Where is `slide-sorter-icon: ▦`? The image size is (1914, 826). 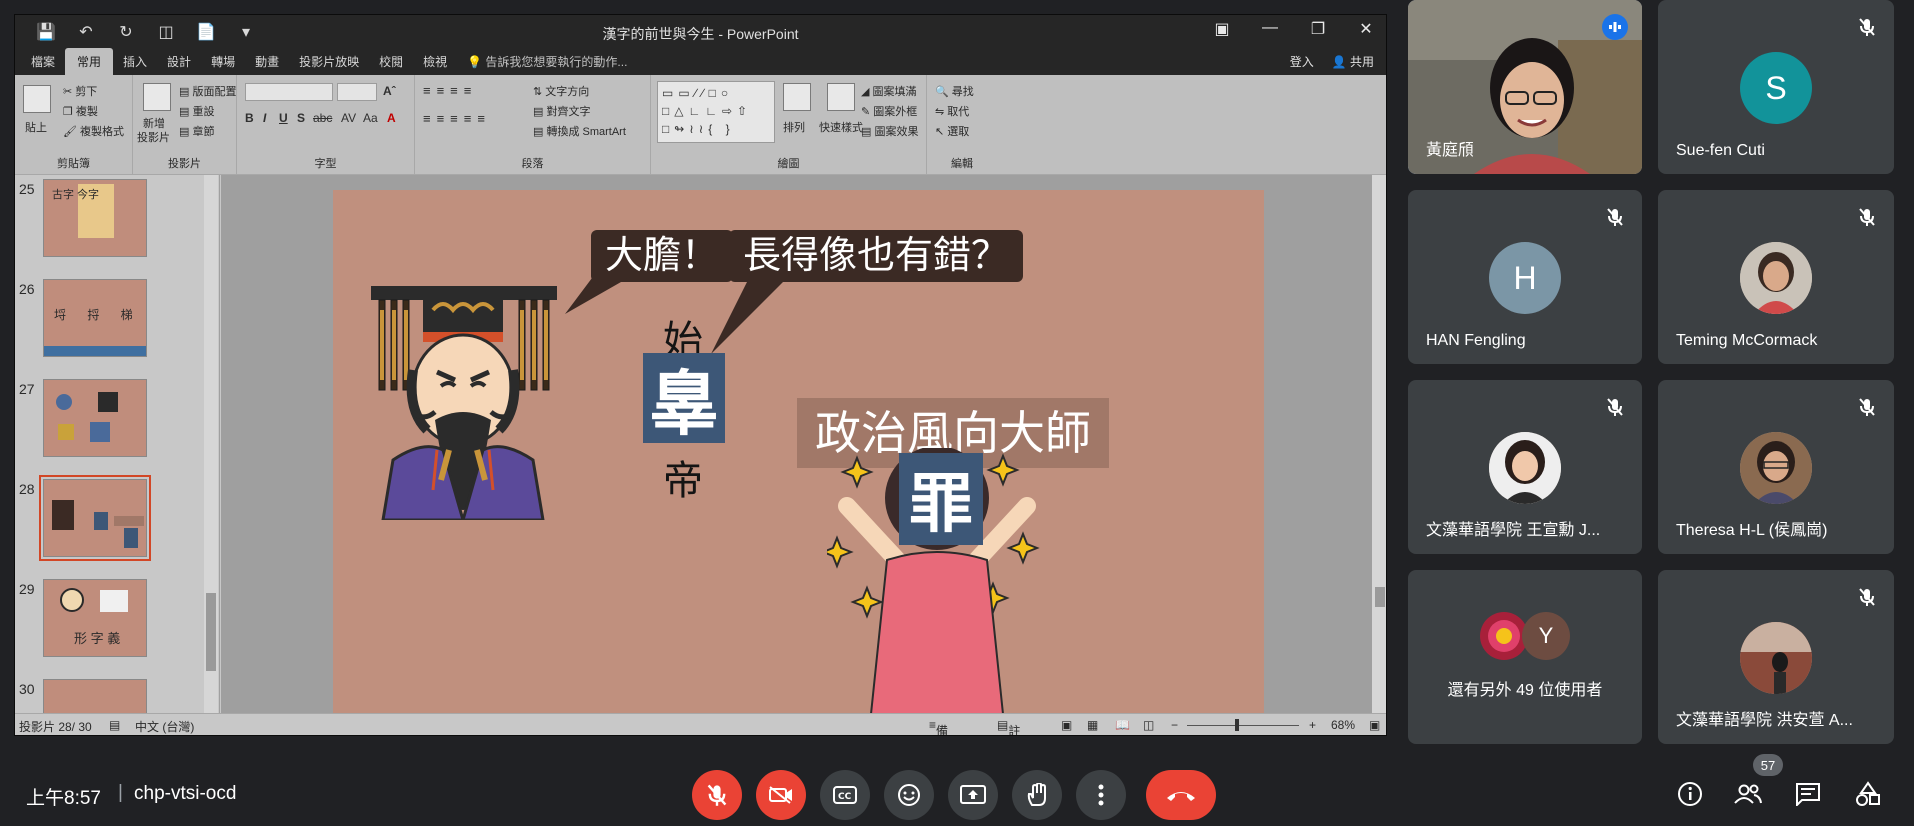 slide-sorter-icon: ▦ is located at coordinates (1092, 725).